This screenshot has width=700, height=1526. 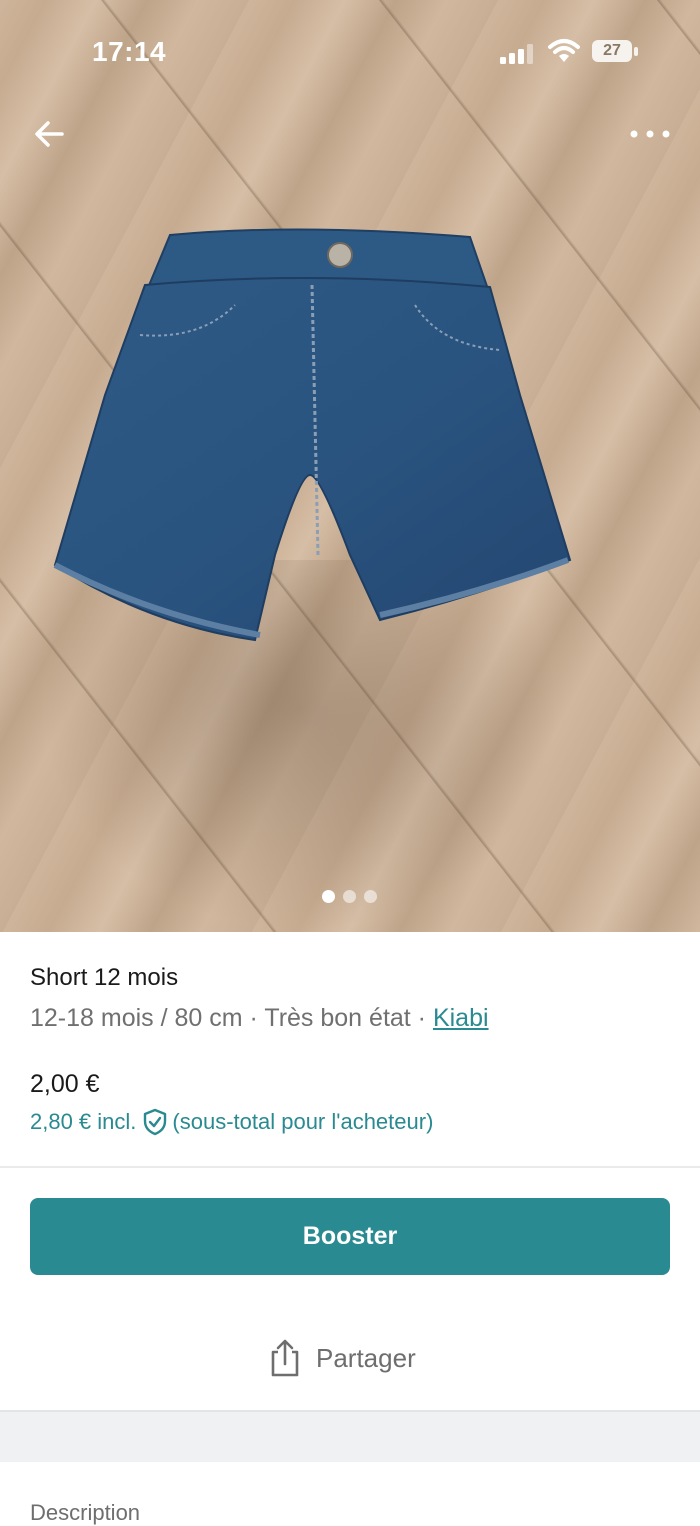 I want to click on brand-link: Kiabi, so click(x=461, y=1018).